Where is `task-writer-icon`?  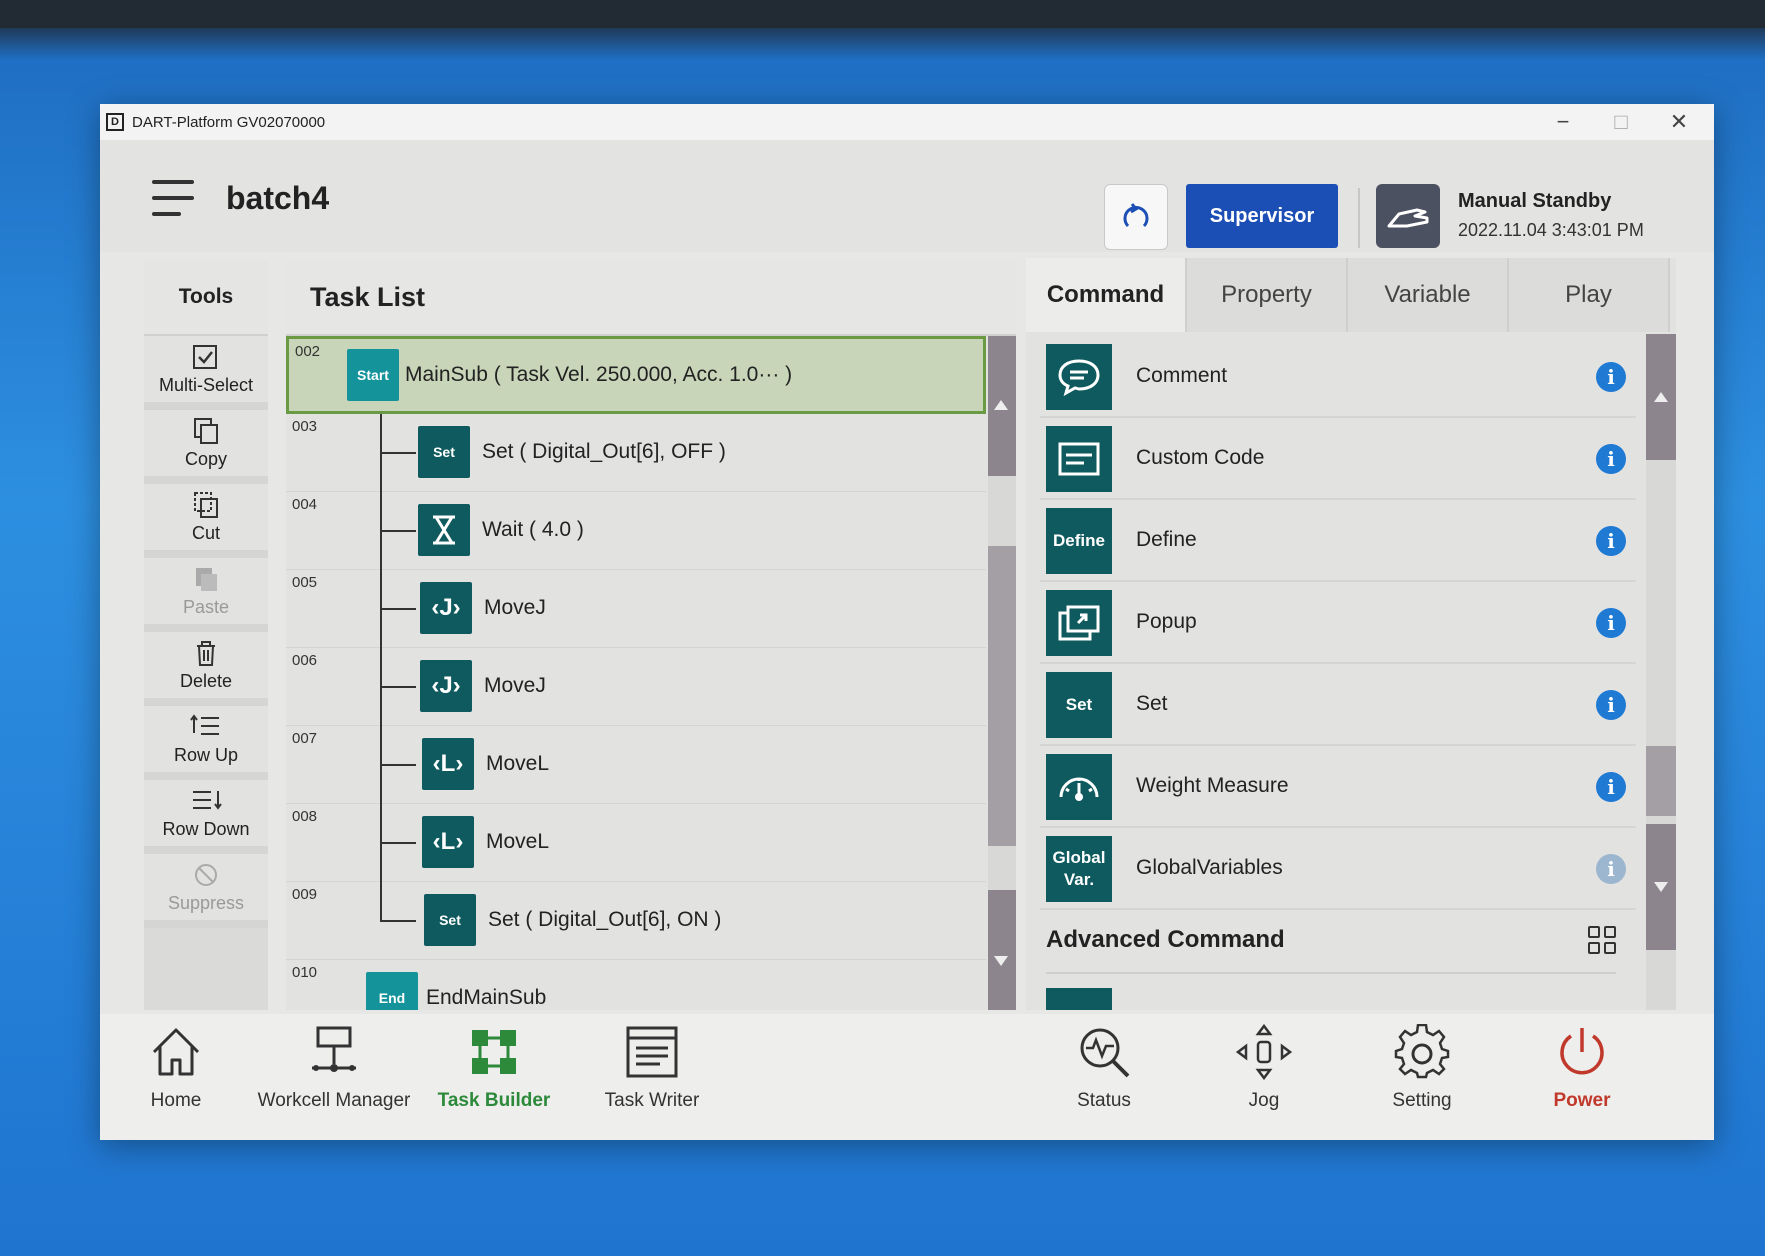
task-writer-icon is located at coordinates (652, 1052).